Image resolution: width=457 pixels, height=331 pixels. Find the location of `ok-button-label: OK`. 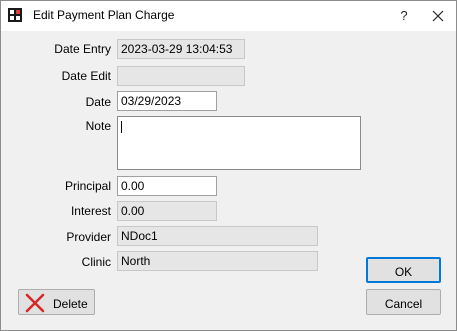

ok-button-label: OK is located at coordinates (403, 272).